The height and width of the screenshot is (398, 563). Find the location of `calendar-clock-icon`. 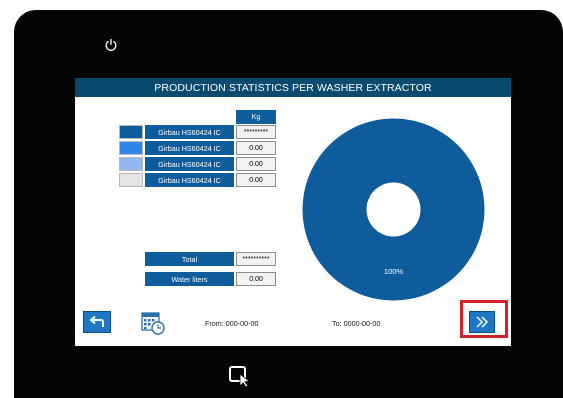

calendar-clock-icon is located at coordinates (153, 323).